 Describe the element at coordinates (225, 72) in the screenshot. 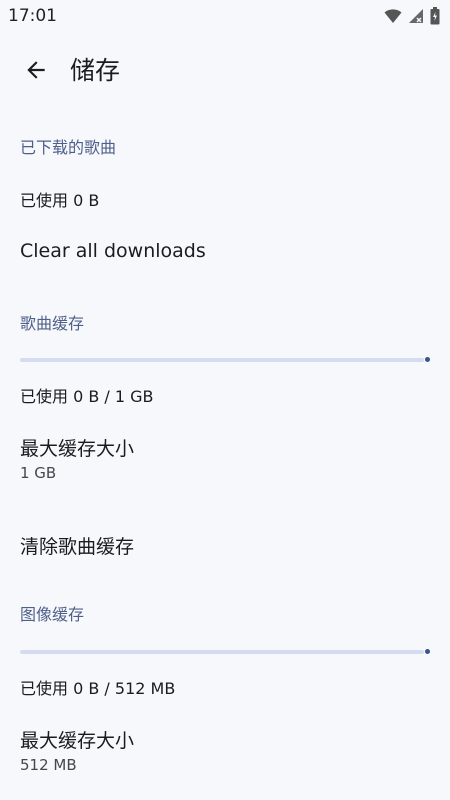

I see `top-app-bar: 储存` at that location.